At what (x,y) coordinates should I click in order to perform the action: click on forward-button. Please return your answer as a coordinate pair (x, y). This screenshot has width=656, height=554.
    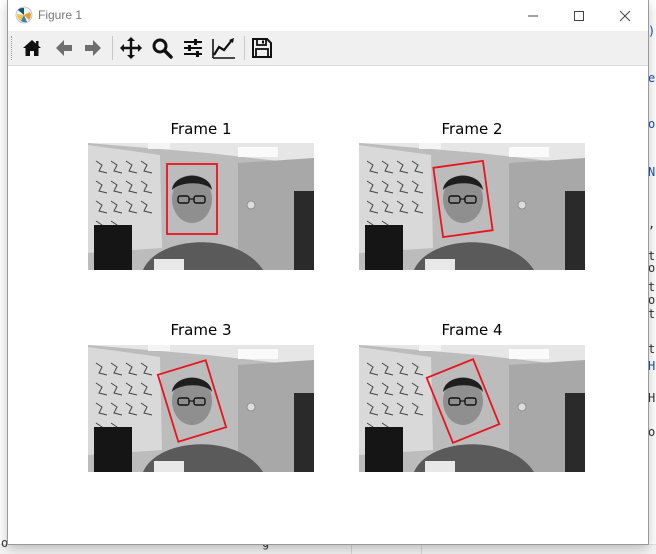
    Looking at the image, I should click on (93, 48).